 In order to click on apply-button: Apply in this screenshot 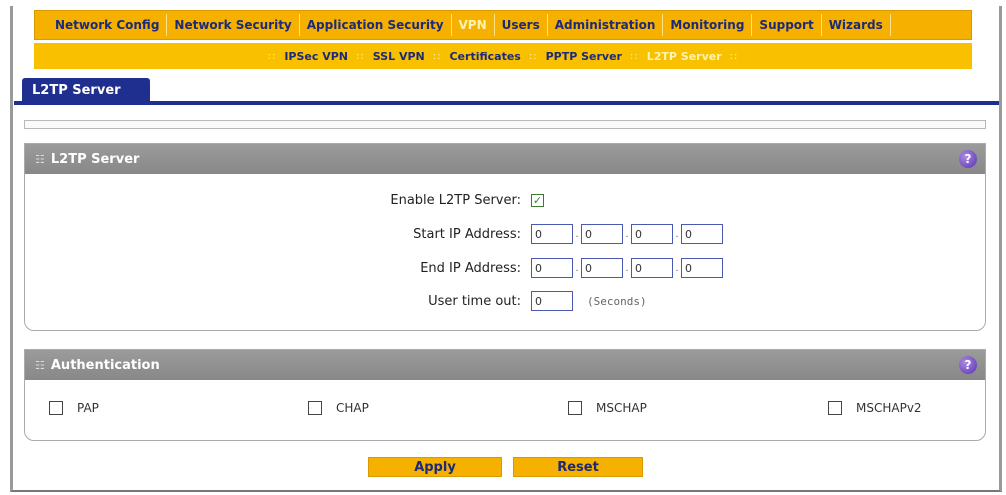, I will do `click(435, 467)`.